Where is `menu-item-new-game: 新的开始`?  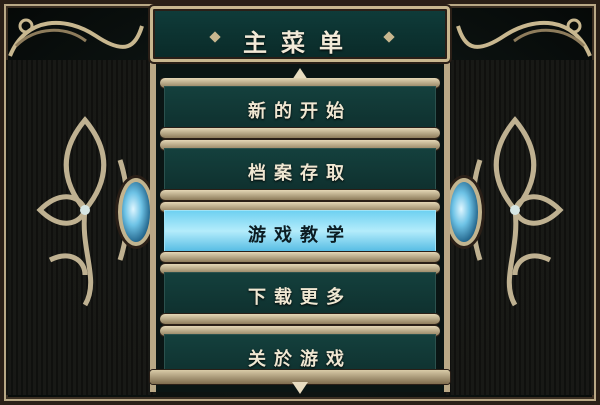 menu-item-new-game: 新的开始 is located at coordinates (300, 107).